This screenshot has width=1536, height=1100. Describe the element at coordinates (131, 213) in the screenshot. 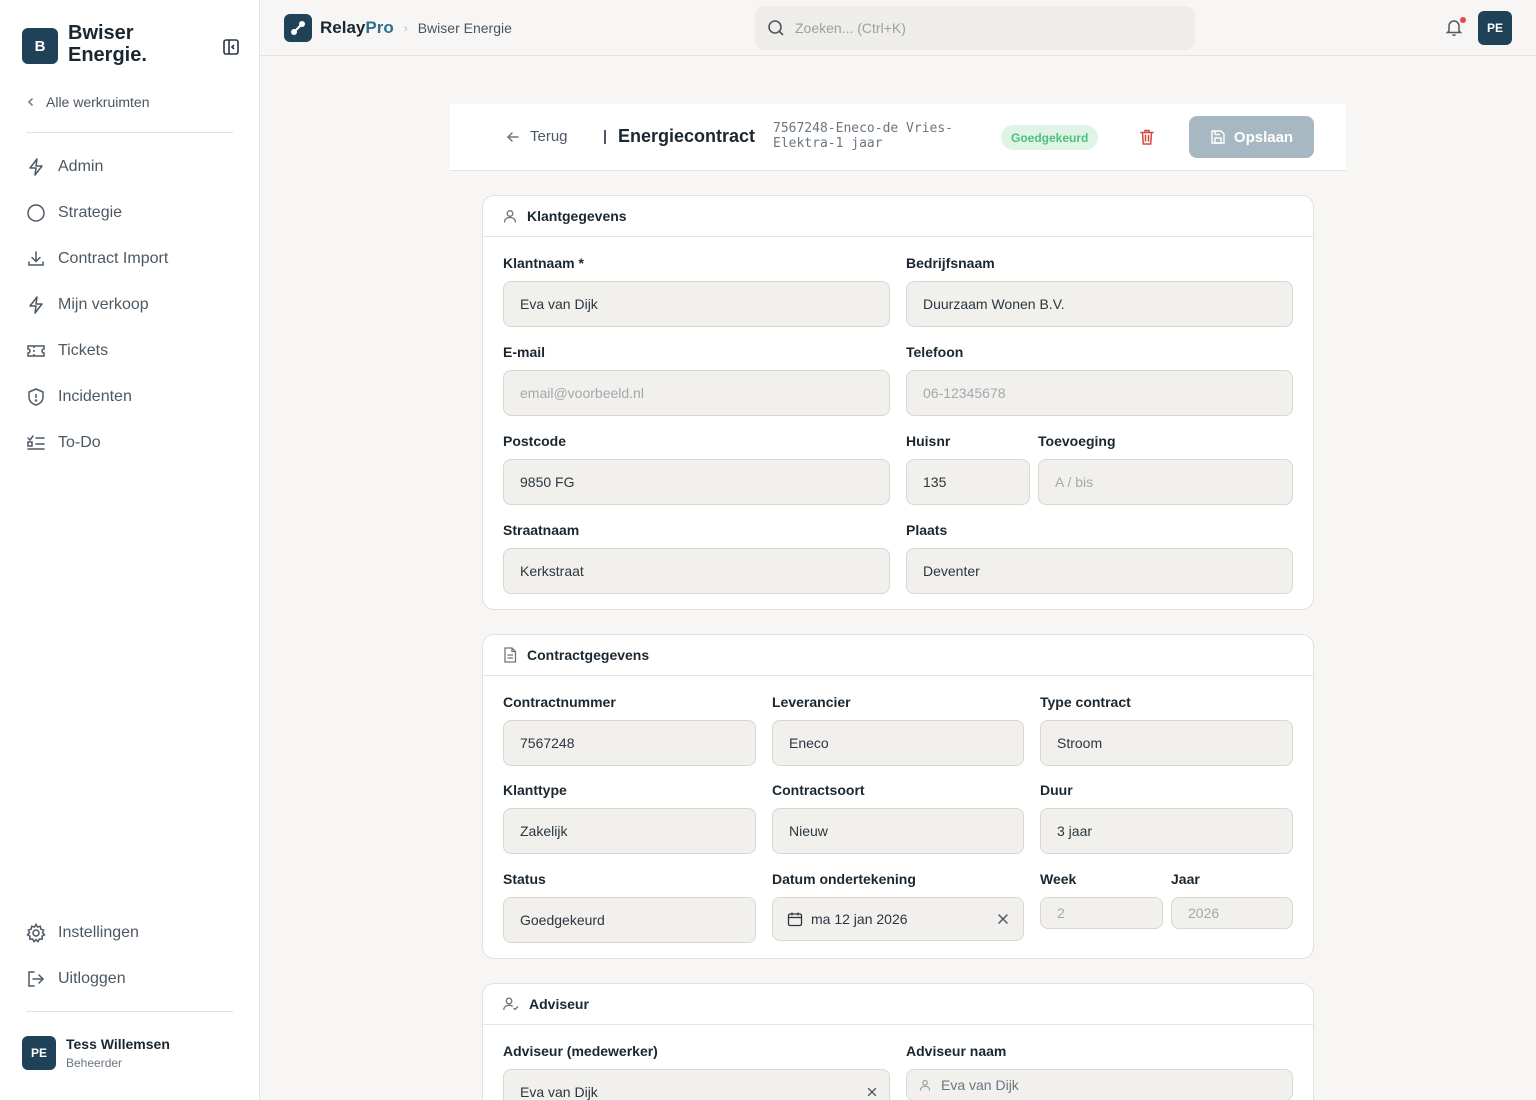

I see `sidebar-item-strategie: Strategie` at that location.